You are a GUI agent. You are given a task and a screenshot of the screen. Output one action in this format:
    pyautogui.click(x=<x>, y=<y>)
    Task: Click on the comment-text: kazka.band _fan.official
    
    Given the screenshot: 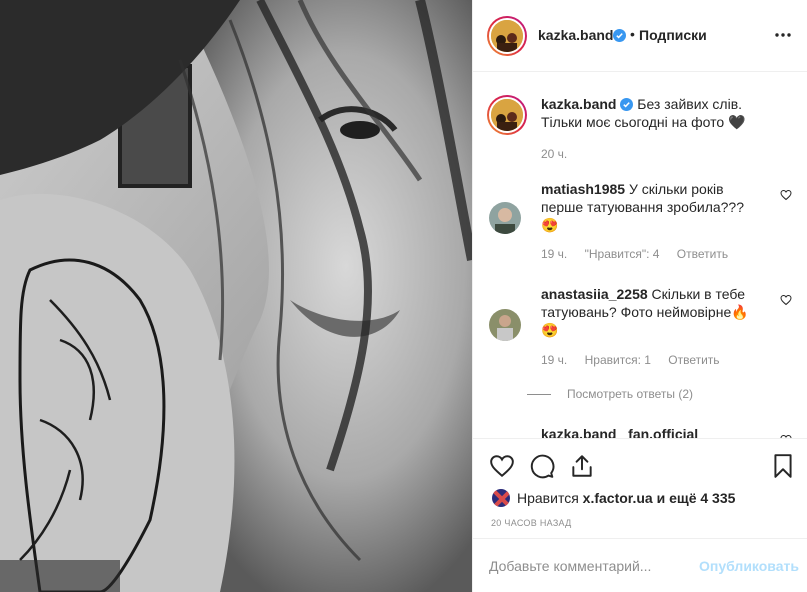 What is the action you would take?
    pyautogui.click(x=661, y=431)
    